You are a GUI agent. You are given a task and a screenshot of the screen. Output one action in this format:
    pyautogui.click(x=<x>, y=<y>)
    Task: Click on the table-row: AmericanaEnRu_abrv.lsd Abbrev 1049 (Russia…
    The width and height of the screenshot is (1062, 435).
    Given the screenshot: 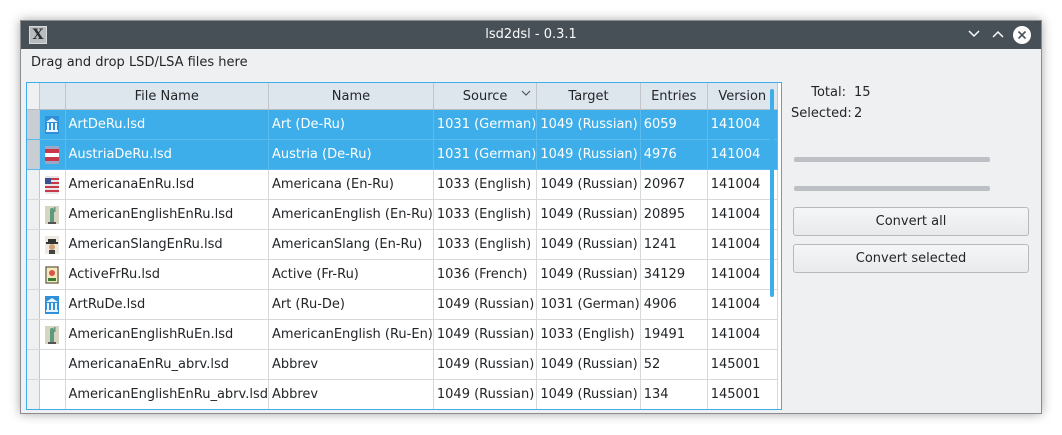 What is the action you would take?
    pyautogui.click(x=402, y=364)
    